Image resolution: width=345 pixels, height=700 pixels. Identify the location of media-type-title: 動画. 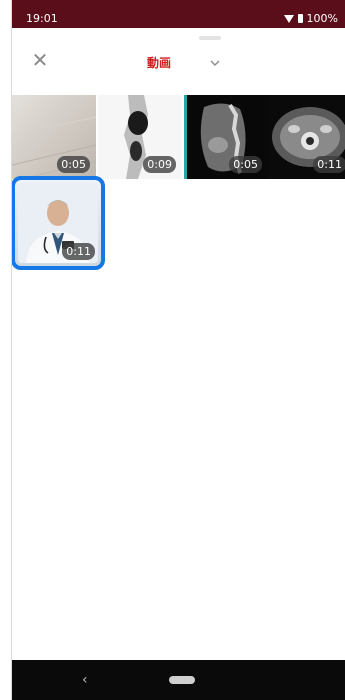
(159, 63).